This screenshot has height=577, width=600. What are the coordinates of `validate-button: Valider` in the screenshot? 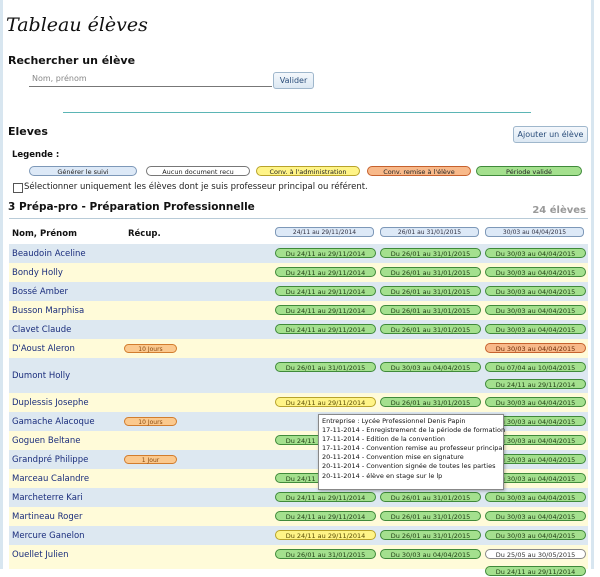 It's located at (293, 80).